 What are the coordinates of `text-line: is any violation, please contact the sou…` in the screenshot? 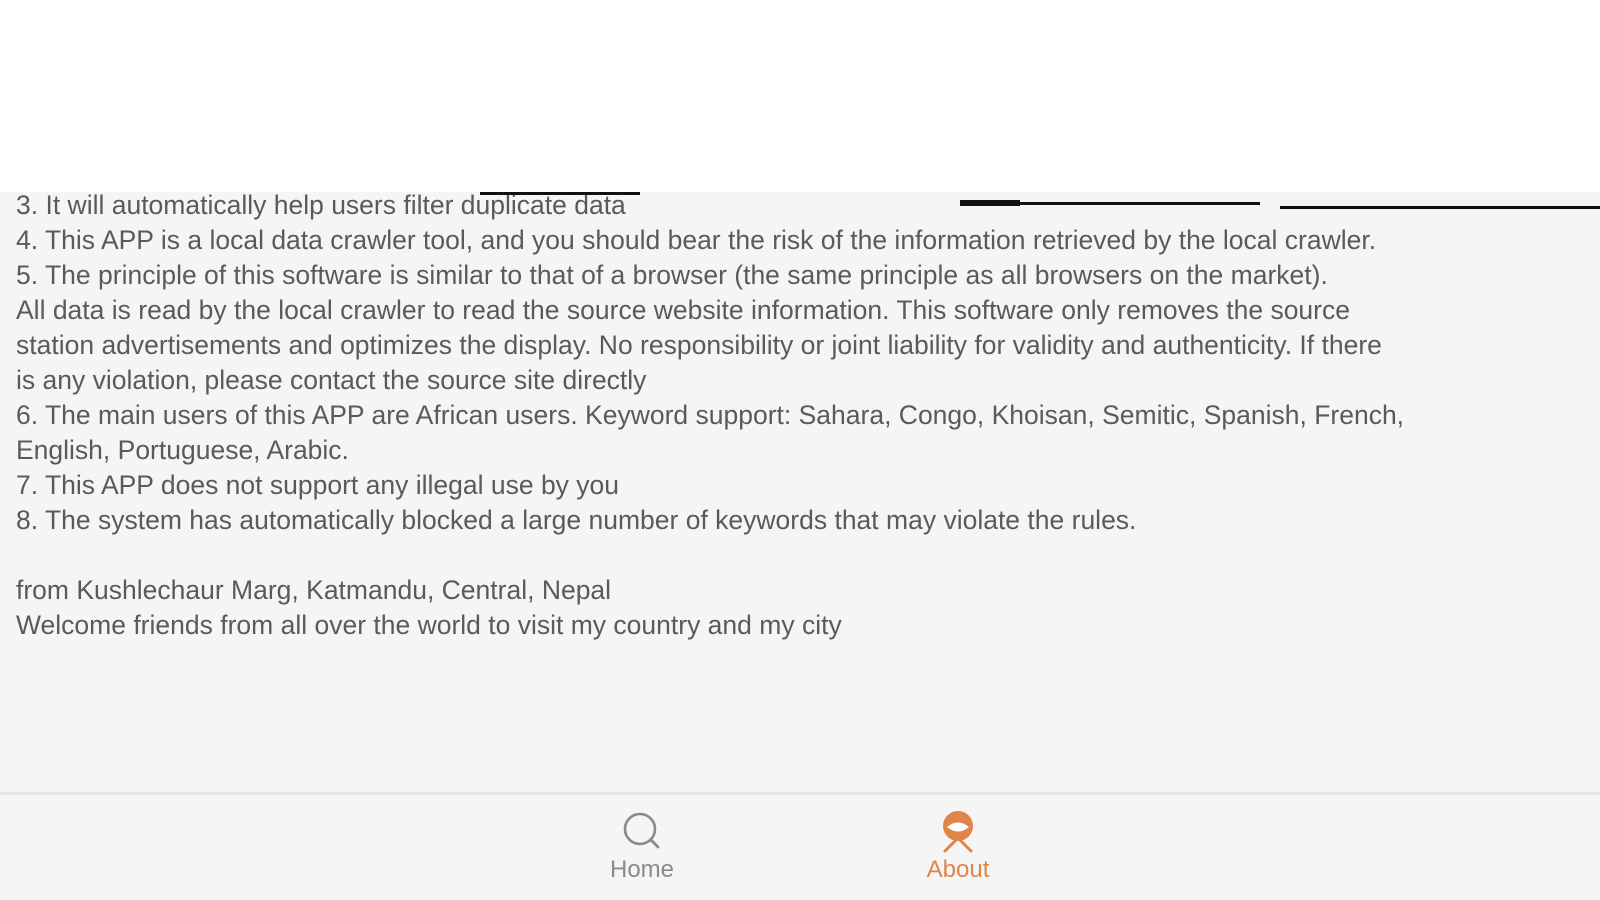 It's located at (331, 380).